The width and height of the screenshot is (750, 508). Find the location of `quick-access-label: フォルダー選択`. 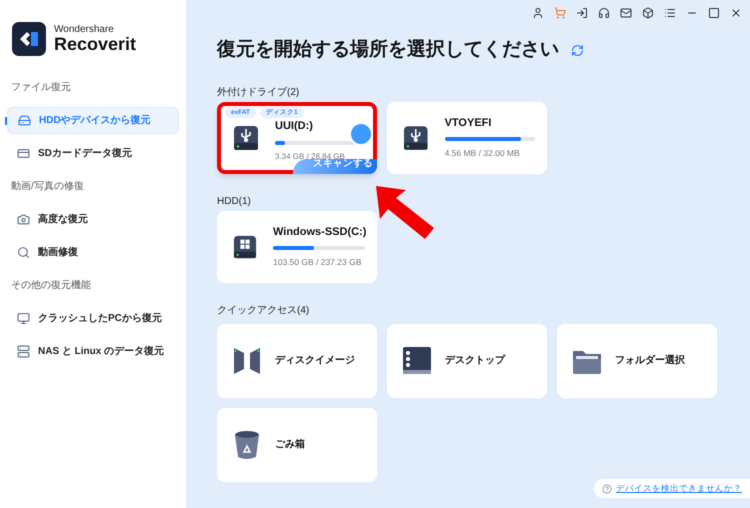

quick-access-label: フォルダー選択 is located at coordinates (650, 361).